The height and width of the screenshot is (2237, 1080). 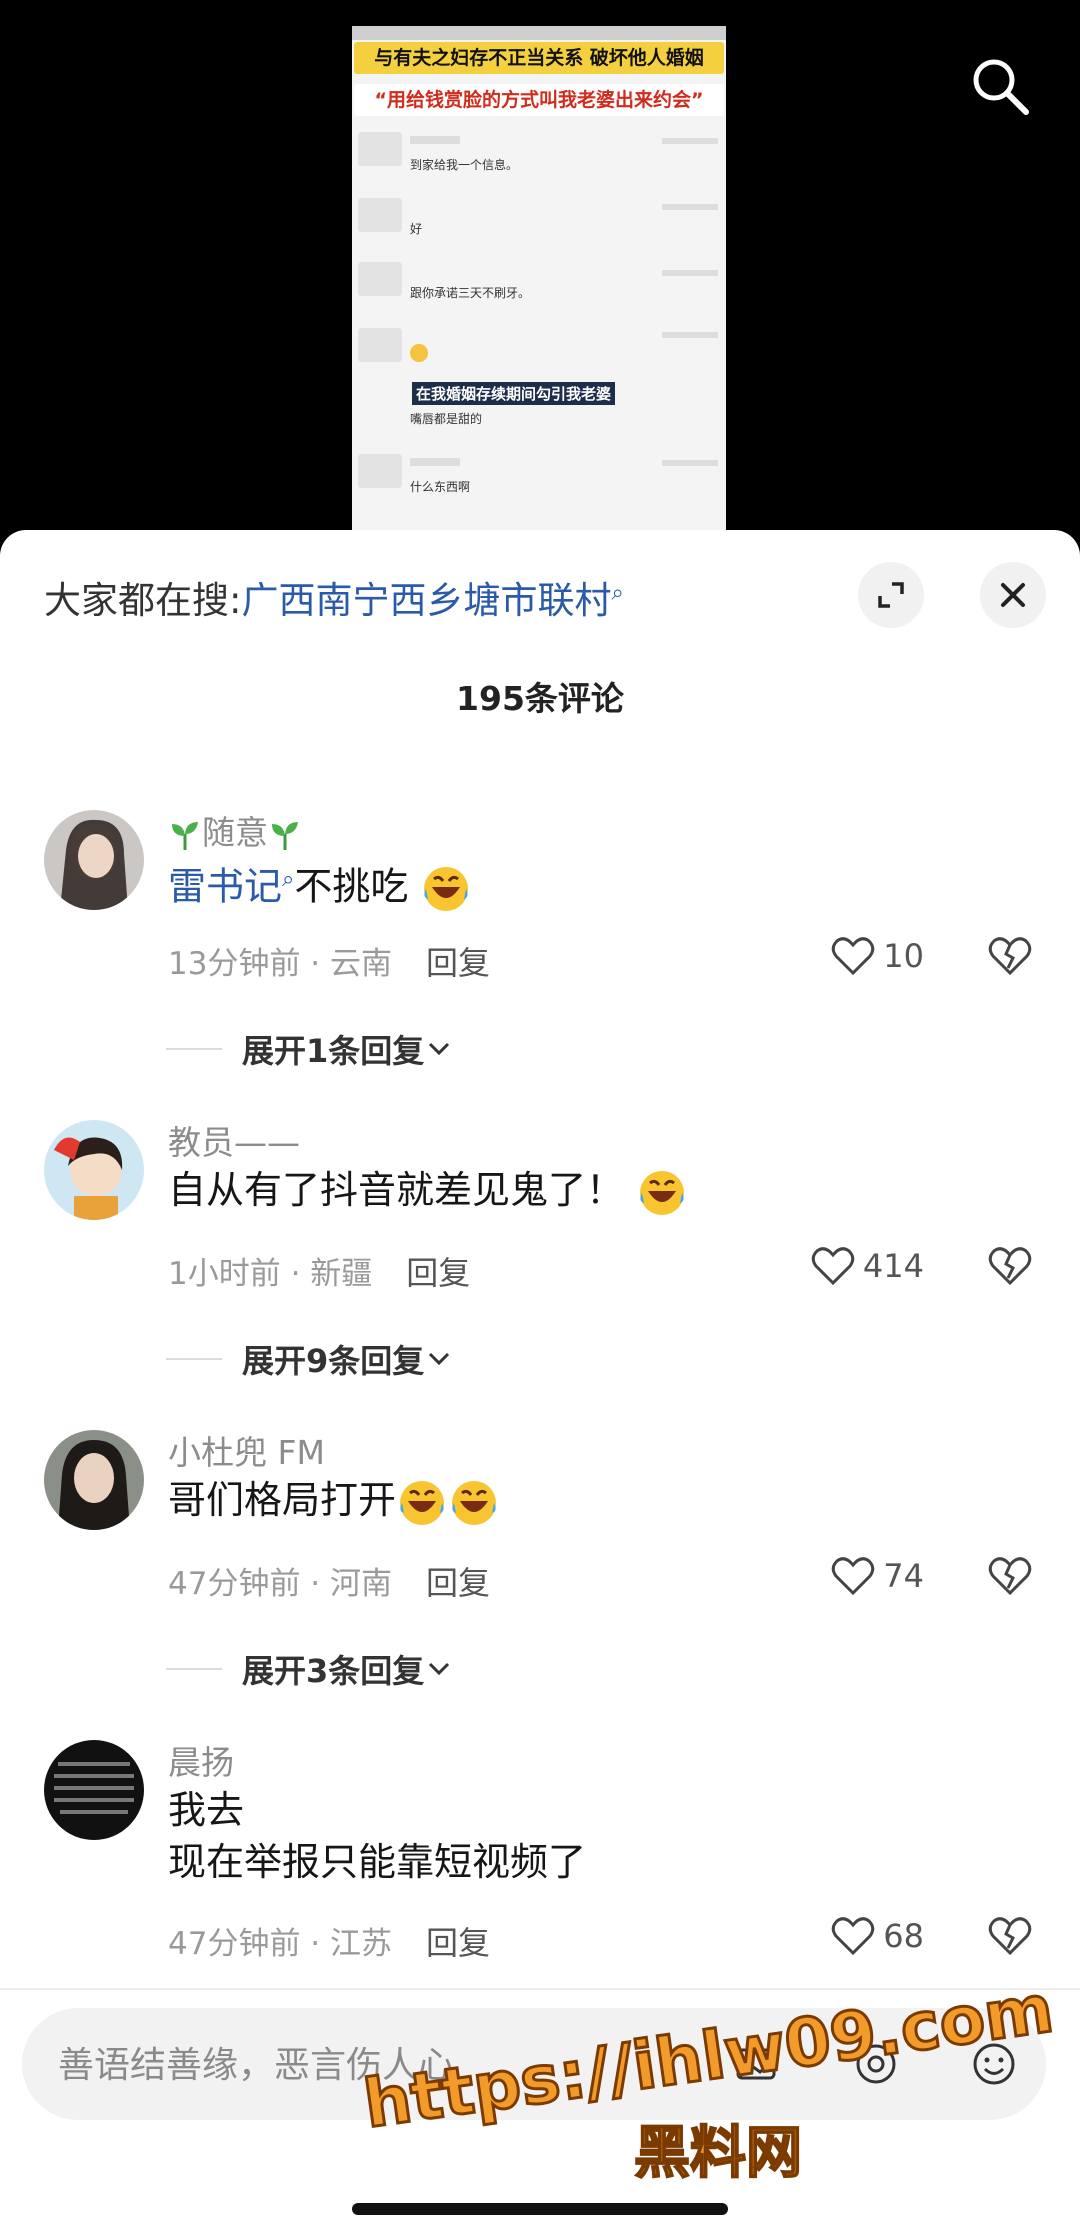 I want to click on comment-text: 雷书记⌕不挑吃, so click(x=320, y=884).